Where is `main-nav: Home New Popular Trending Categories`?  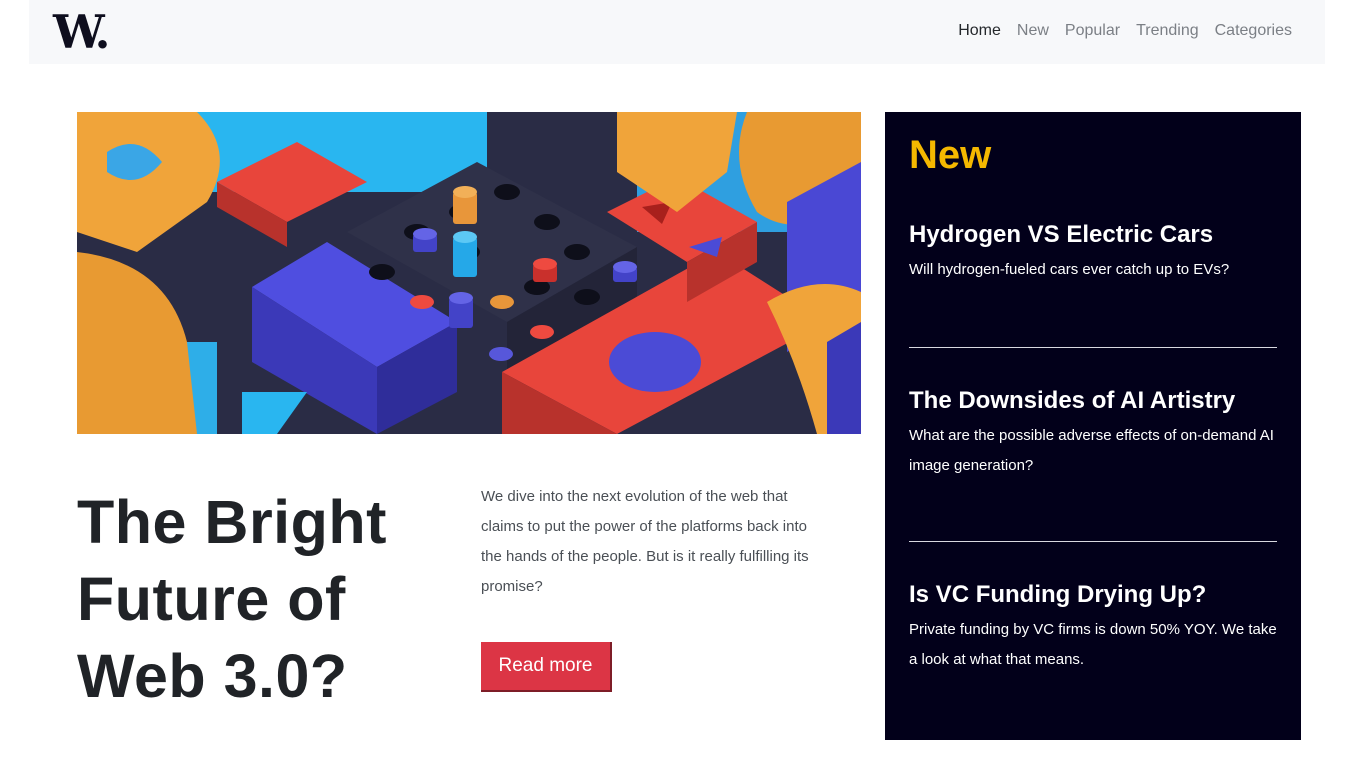 main-nav: Home New Popular Trending Categories is located at coordinates (1125, 31).